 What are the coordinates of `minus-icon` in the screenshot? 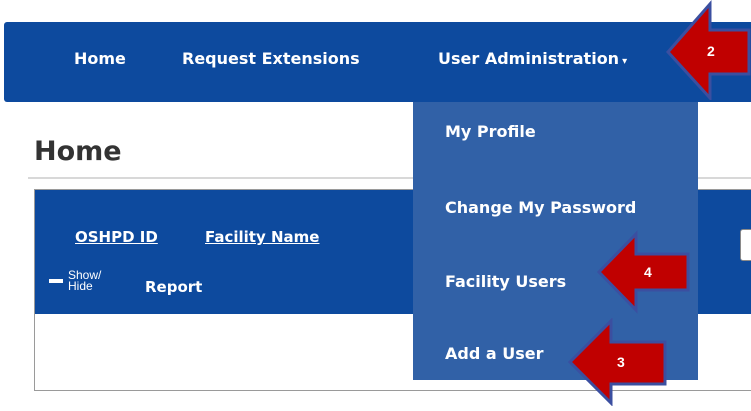 It's located at (56, 281).